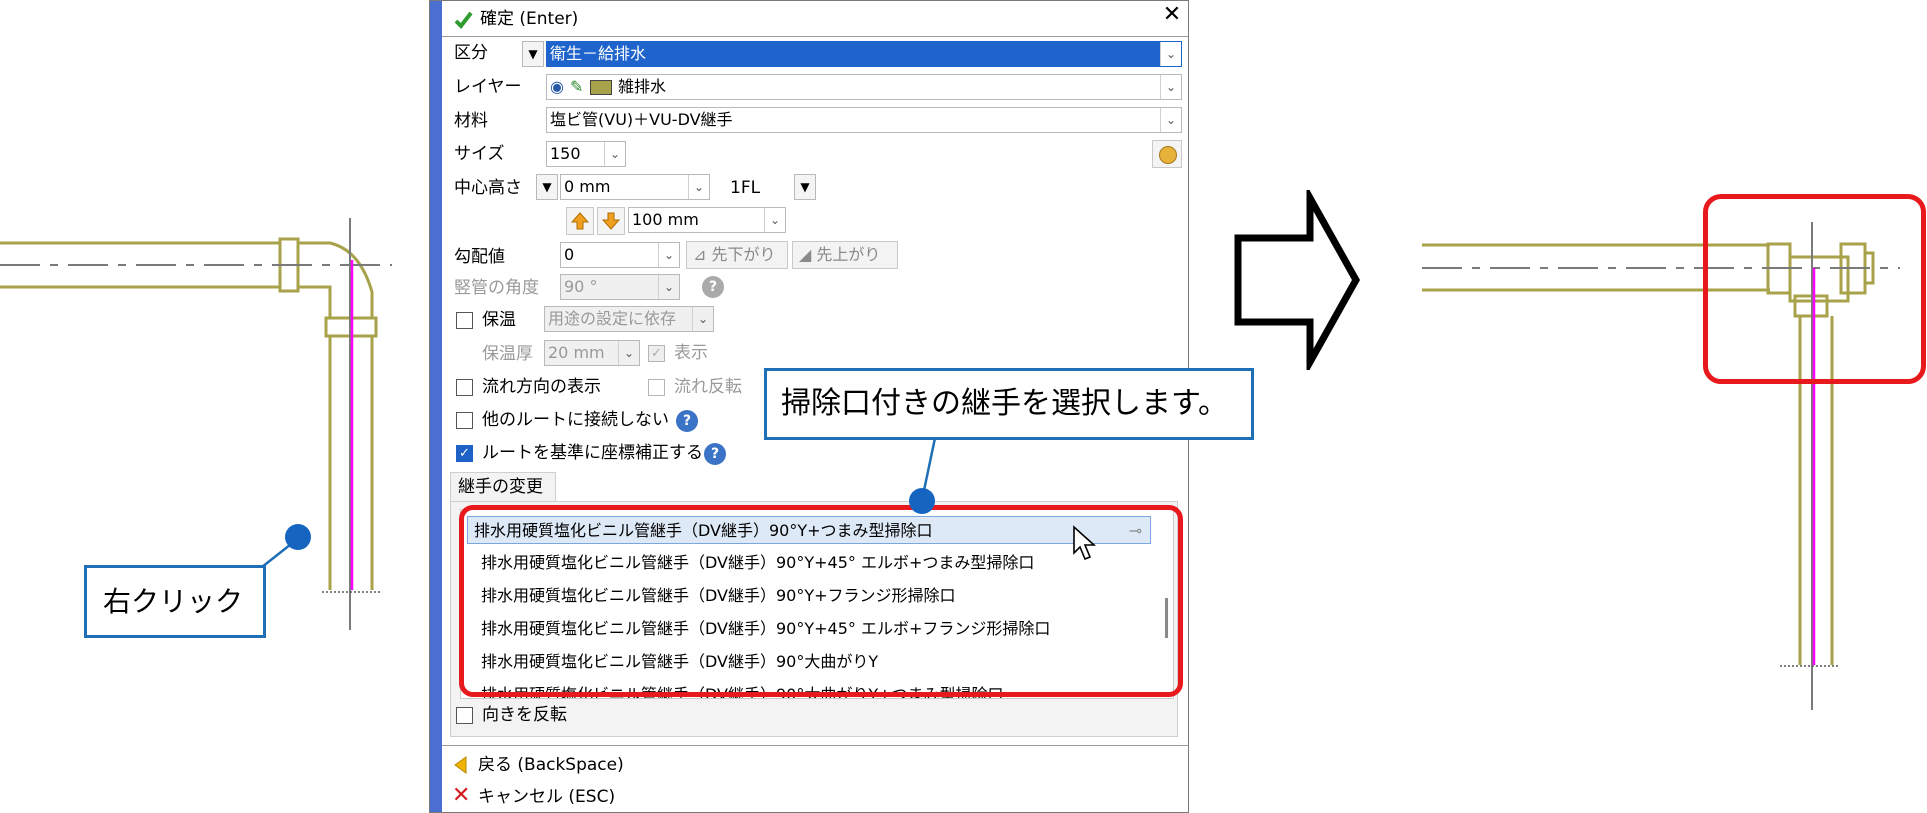 The image size is (1927, 813). Describe the element at coordinates (922, 501) in the screenshot. I see `select-fitting-marker` at that location.